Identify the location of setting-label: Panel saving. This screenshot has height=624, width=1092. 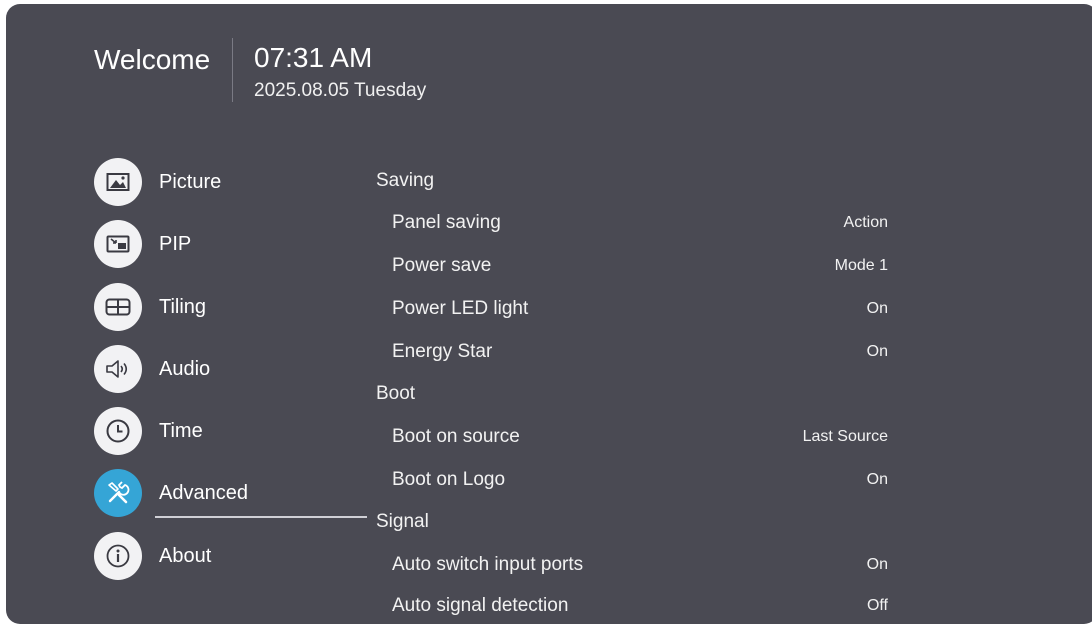
(446, 222).